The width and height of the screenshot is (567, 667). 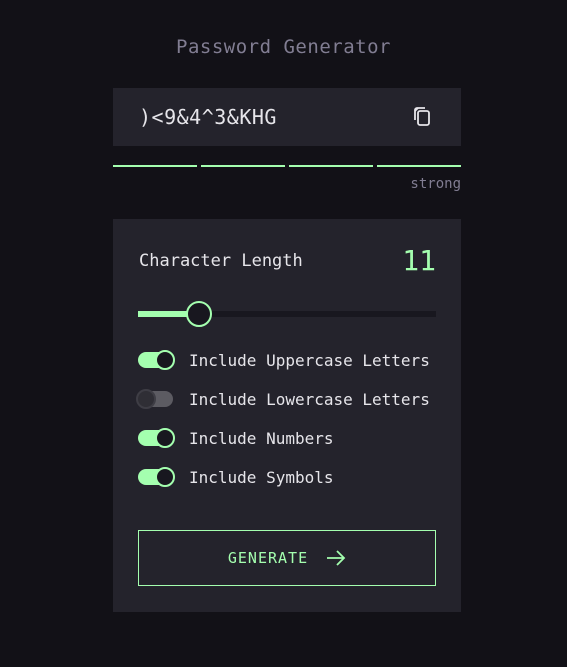 What do you see at coordinates (199, 314) in the screenshot?
I see `slider-thumb` at bounding box center [199, 314].